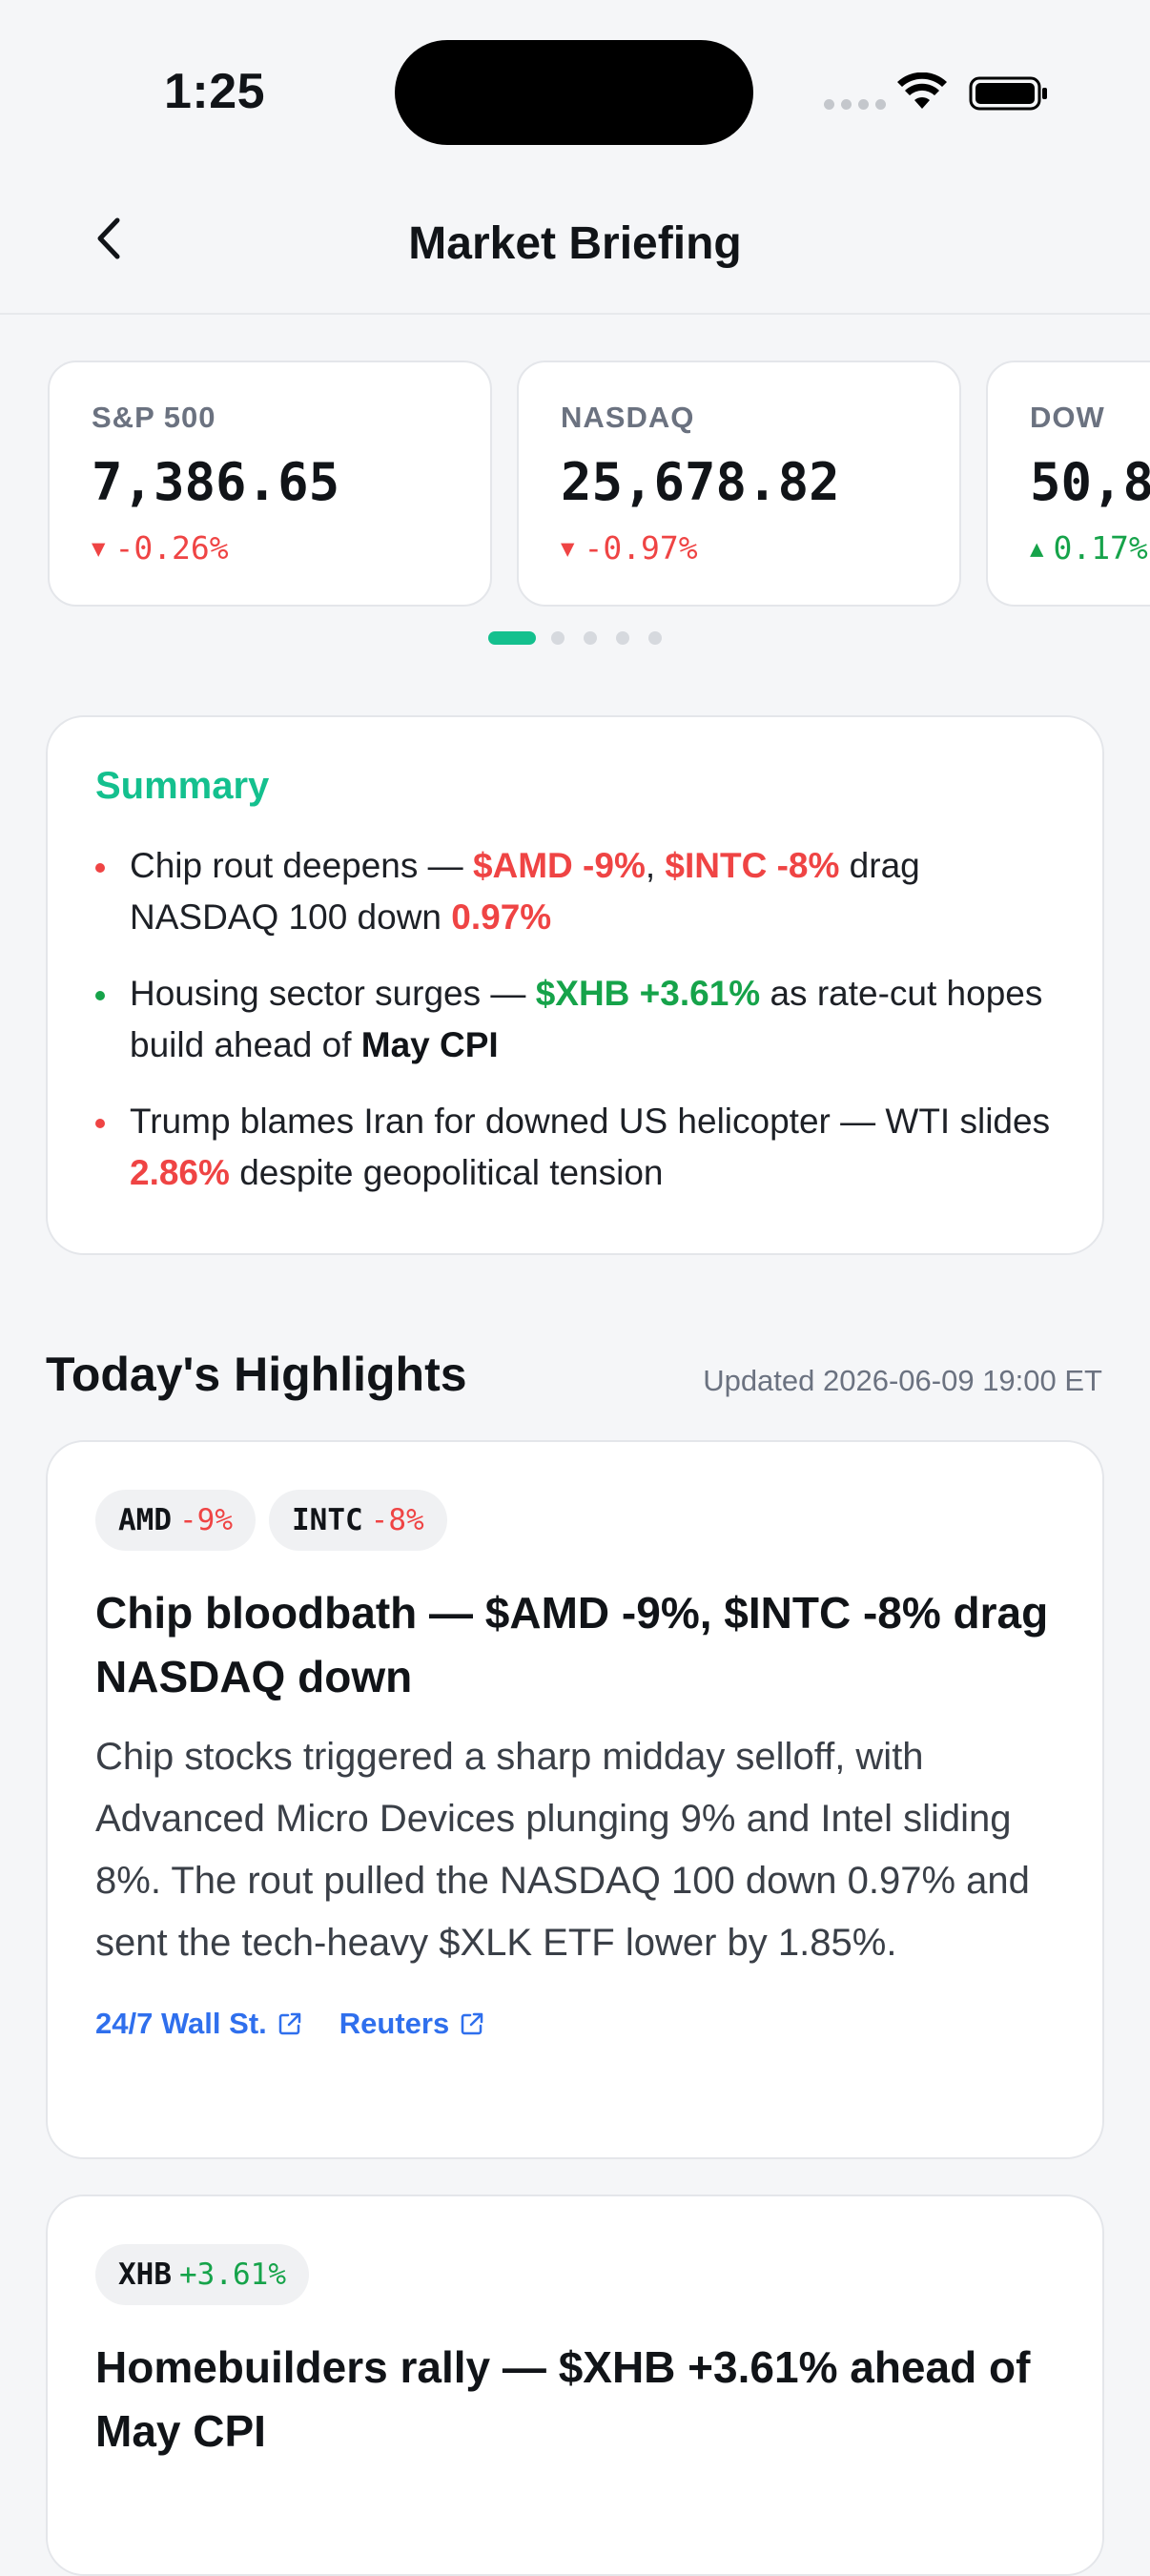 The image size is (1150, 2576). Describe the element at coordinates (855, 104) in the screenshot. I see `cellular-signal-icon` at that location.